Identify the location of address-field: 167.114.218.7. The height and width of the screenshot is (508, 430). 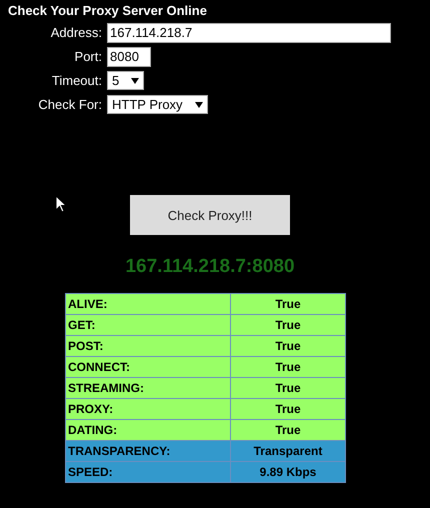
(249, 32).